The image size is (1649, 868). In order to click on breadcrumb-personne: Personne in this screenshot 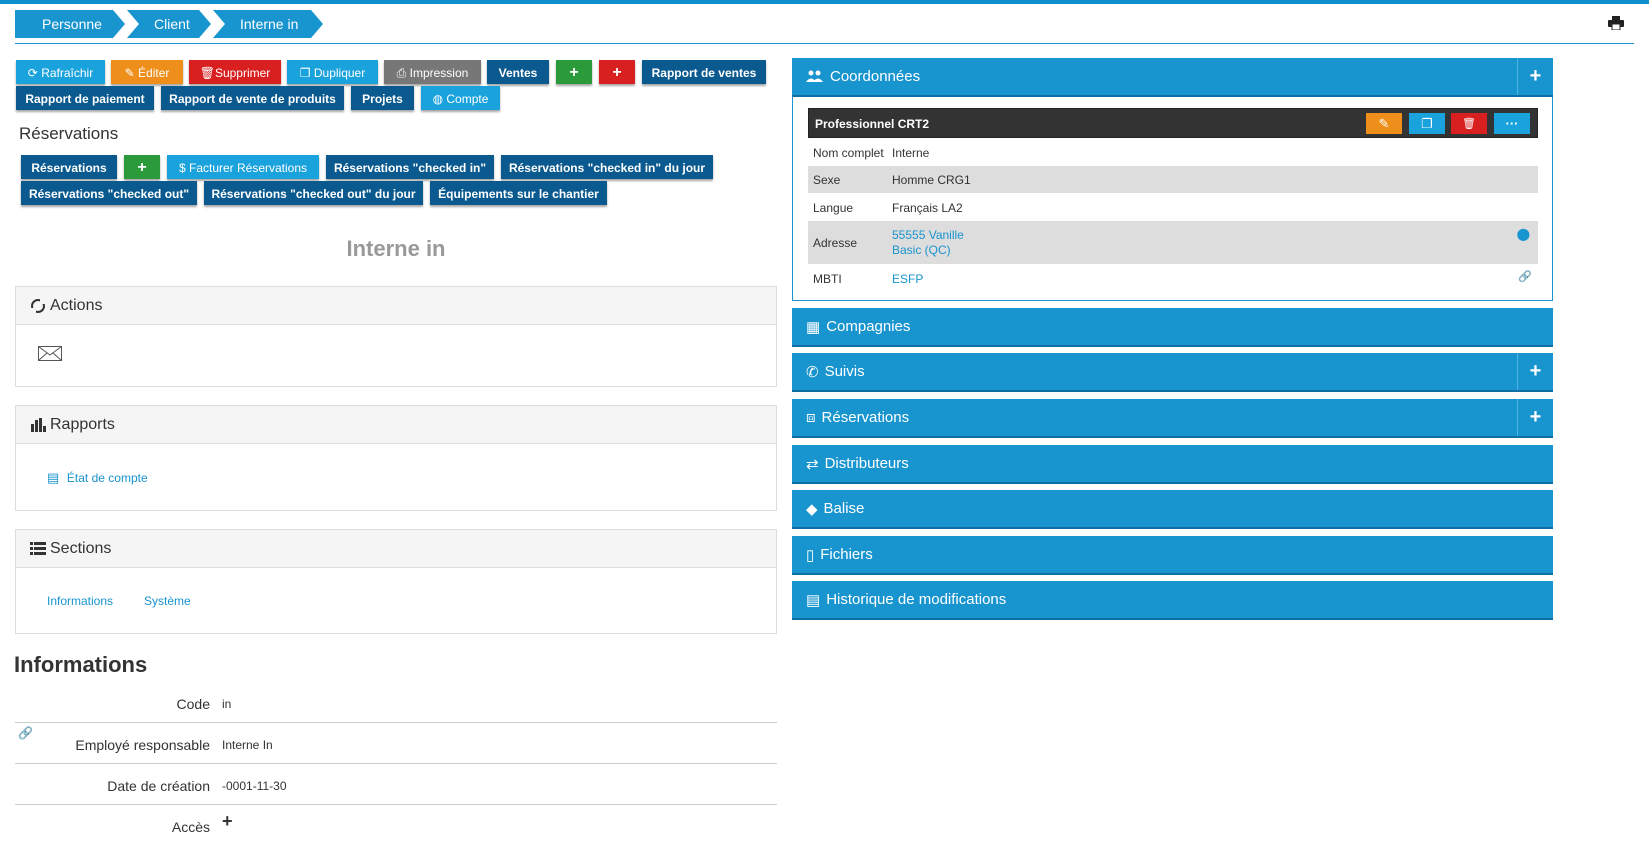, I will do `click(70, 24)`.